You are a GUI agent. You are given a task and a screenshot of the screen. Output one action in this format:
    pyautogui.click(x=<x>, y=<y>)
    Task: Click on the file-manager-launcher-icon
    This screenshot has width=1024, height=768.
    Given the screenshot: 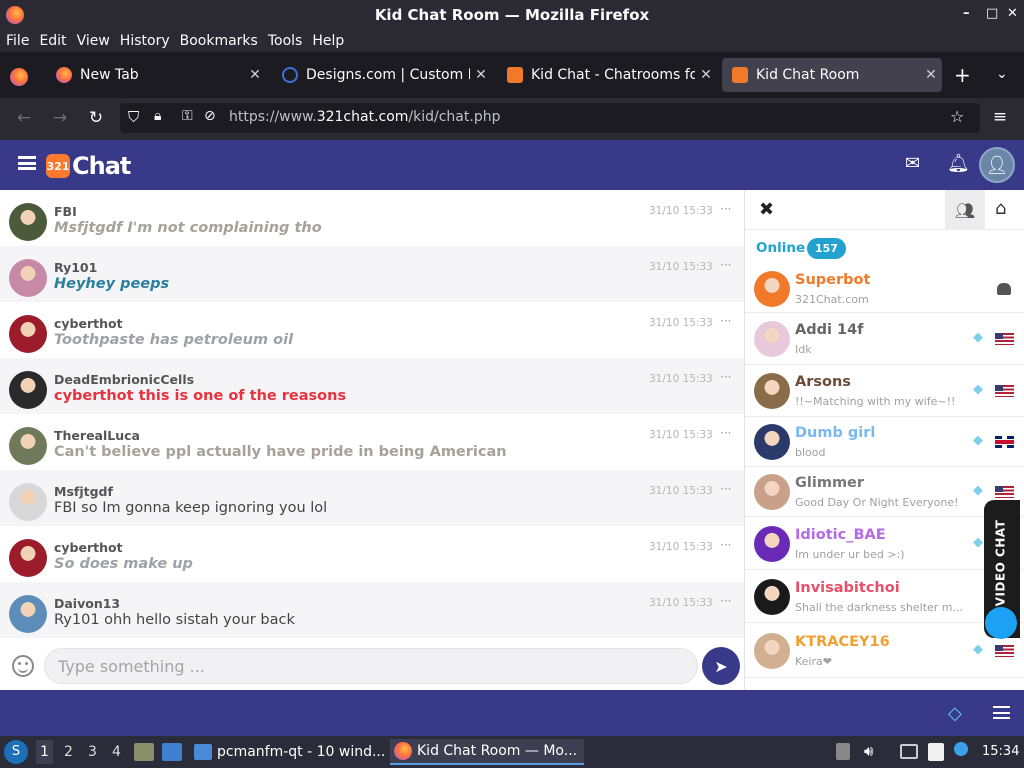 What is the action you would take?
    pyautogui.click(x=144, y=752)
    